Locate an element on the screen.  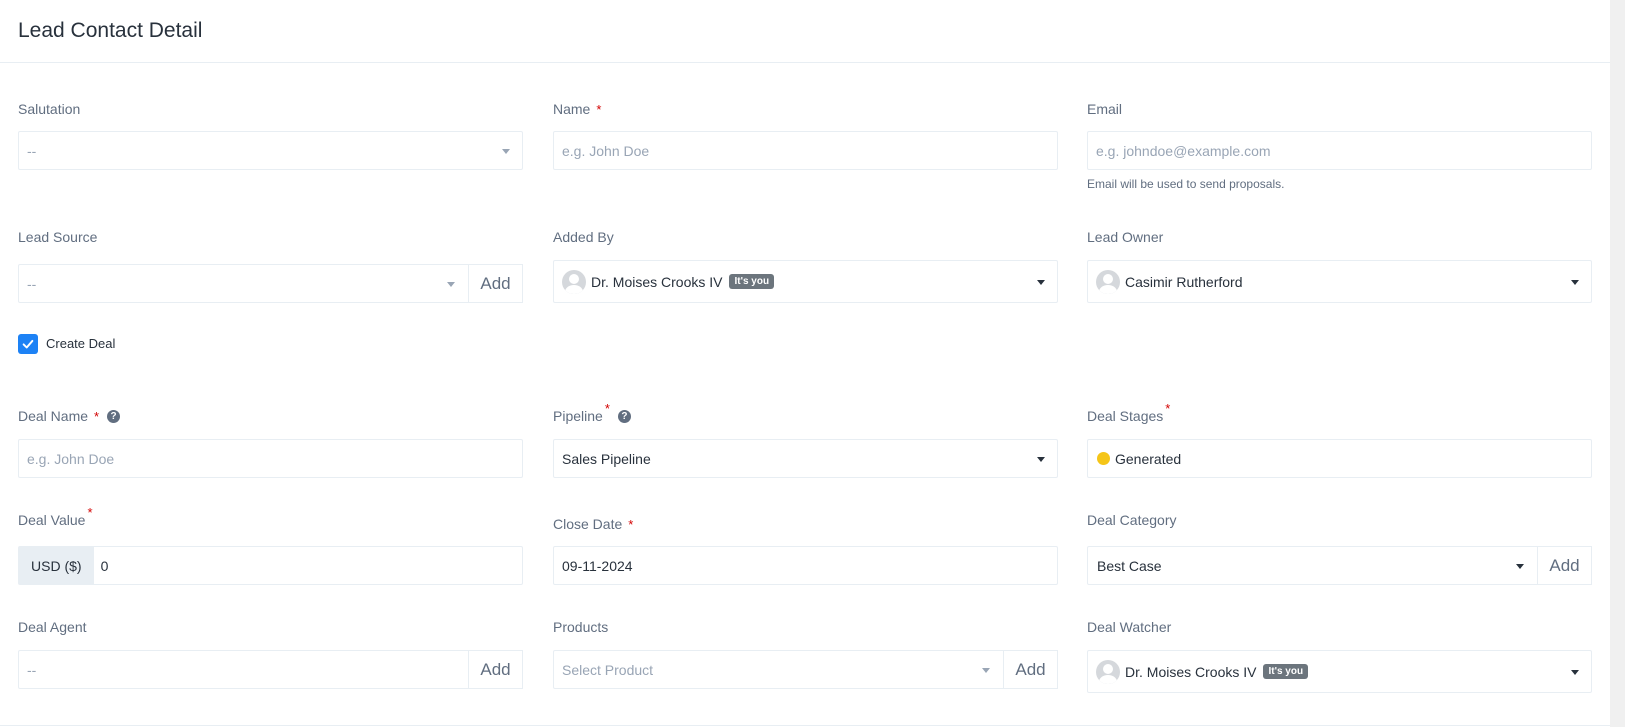
deal-value-value: 0 is located at coordinates (104, 565).